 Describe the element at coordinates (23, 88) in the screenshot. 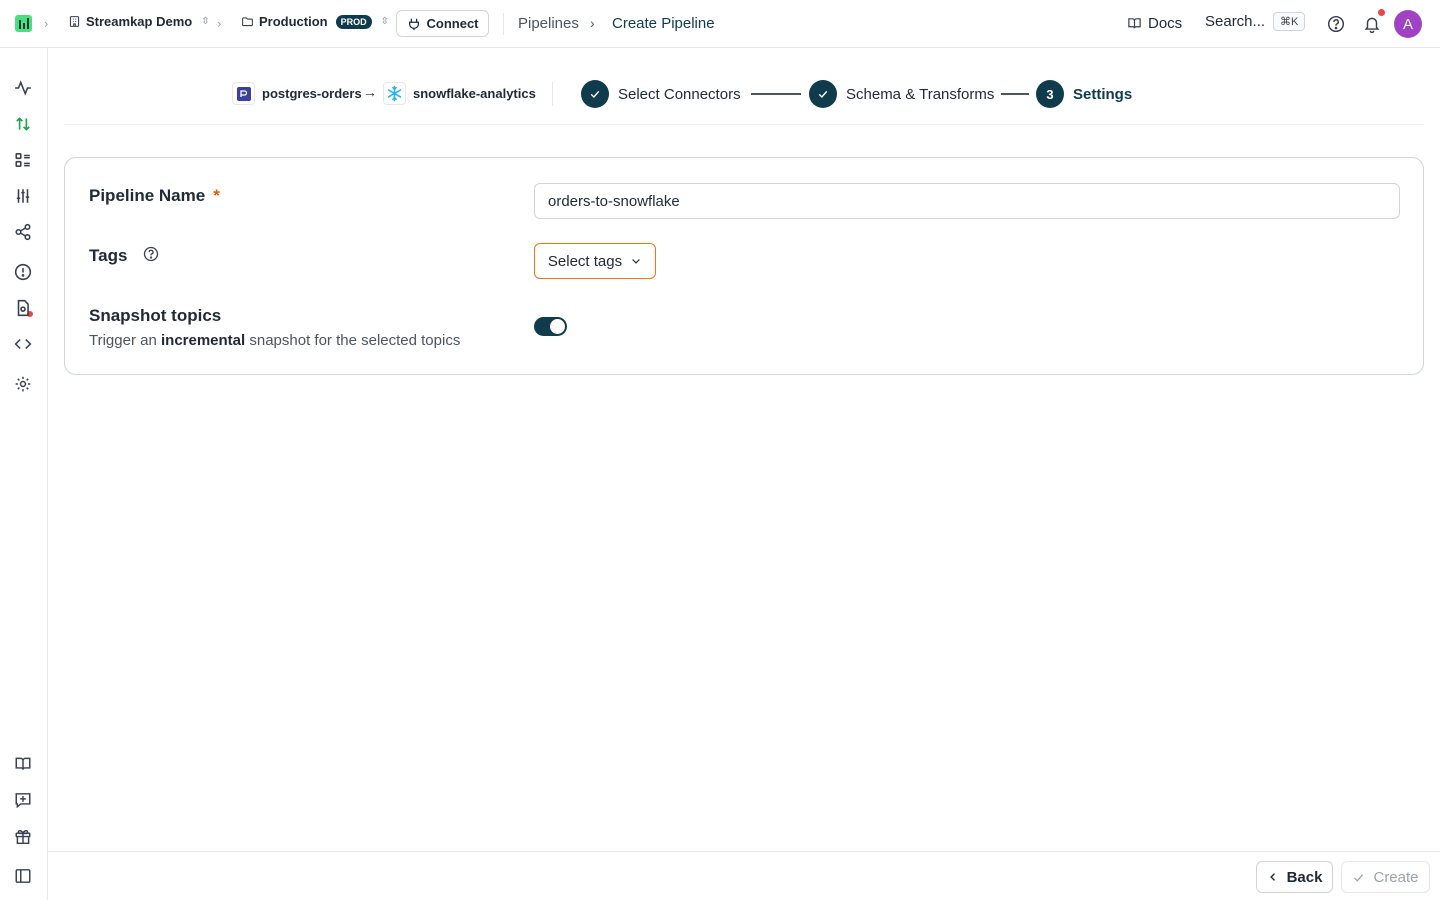

I see `activity-icon` at that location.